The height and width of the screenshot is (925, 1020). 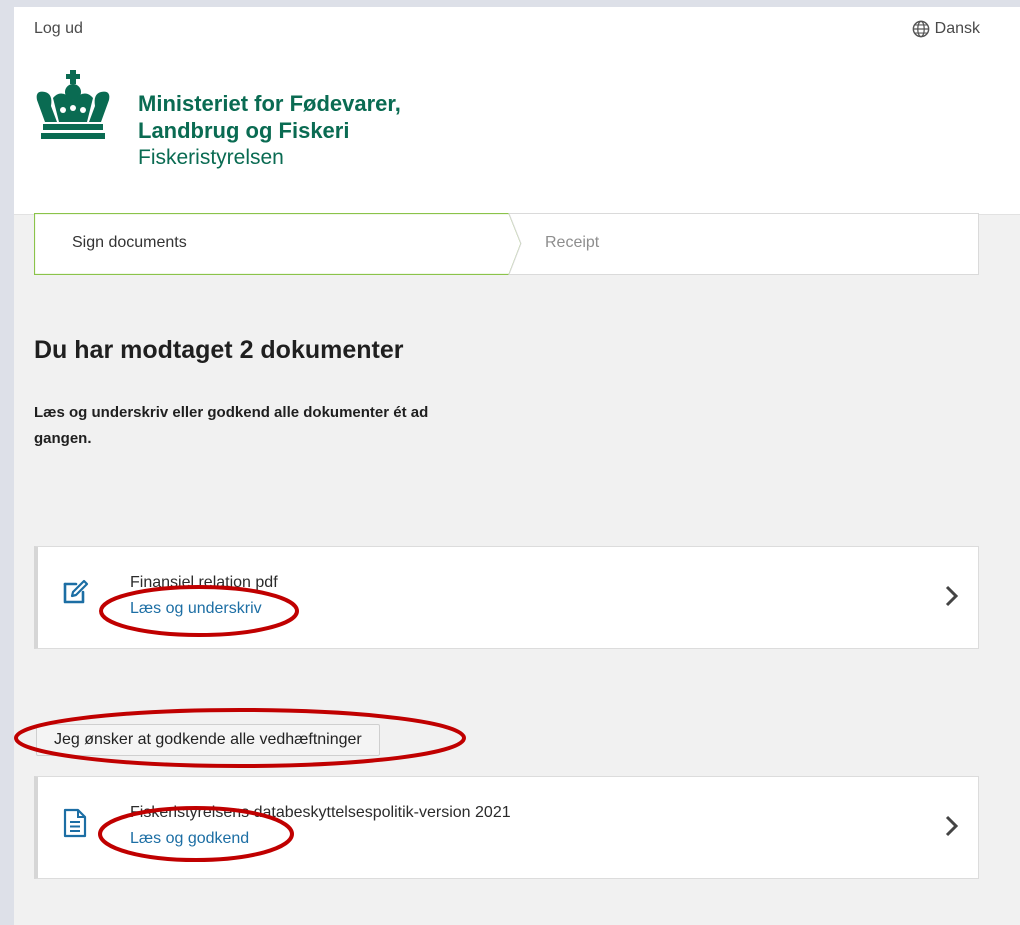 What do you see at coordinates (219, 350) in the screenshot?
I see `page-title: Du har modtaget 2 dokumenter` at bounding box center [219, 350].